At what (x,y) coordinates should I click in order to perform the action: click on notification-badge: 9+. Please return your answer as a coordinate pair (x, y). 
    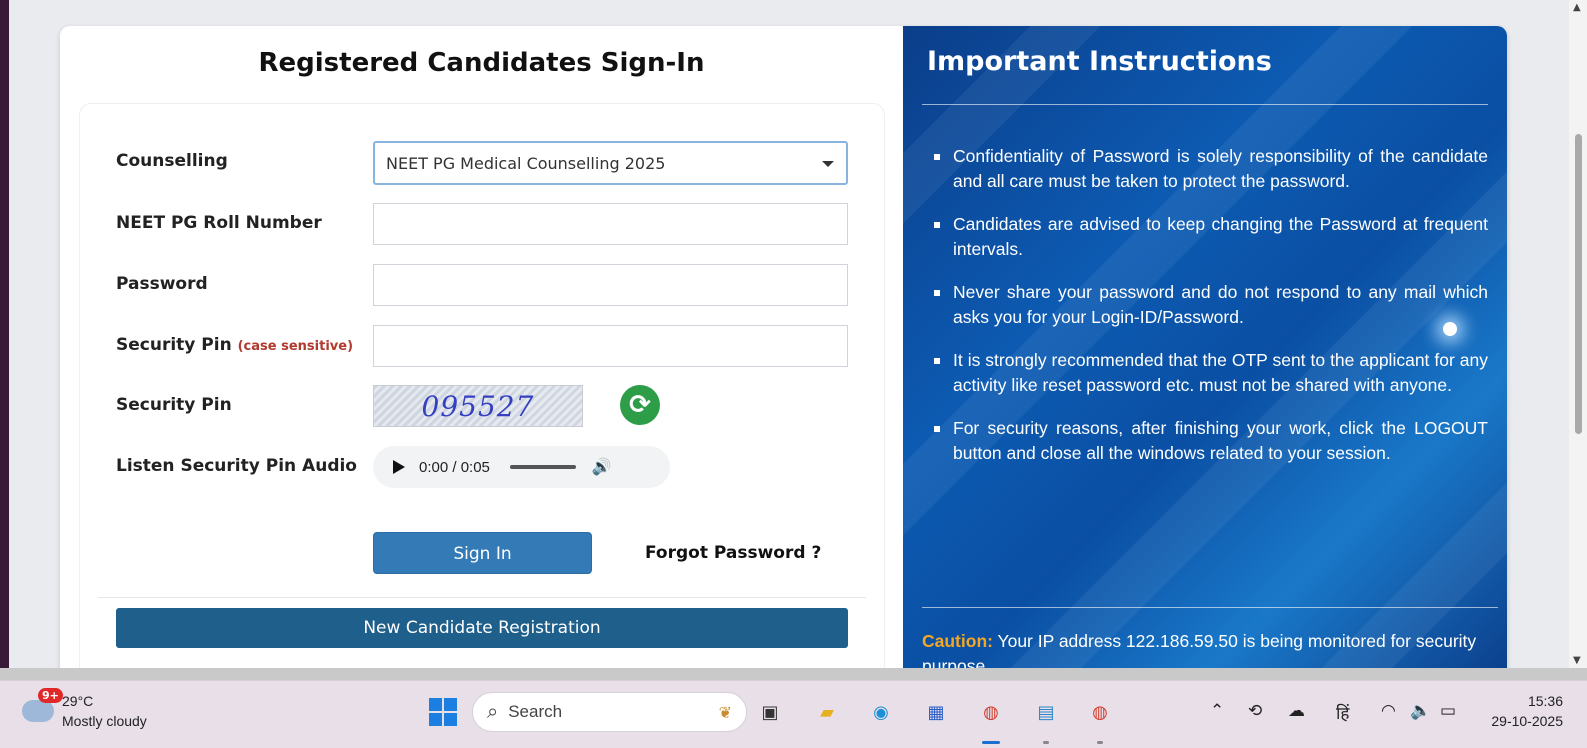
    Looking at the image, I should click on (50, 695).